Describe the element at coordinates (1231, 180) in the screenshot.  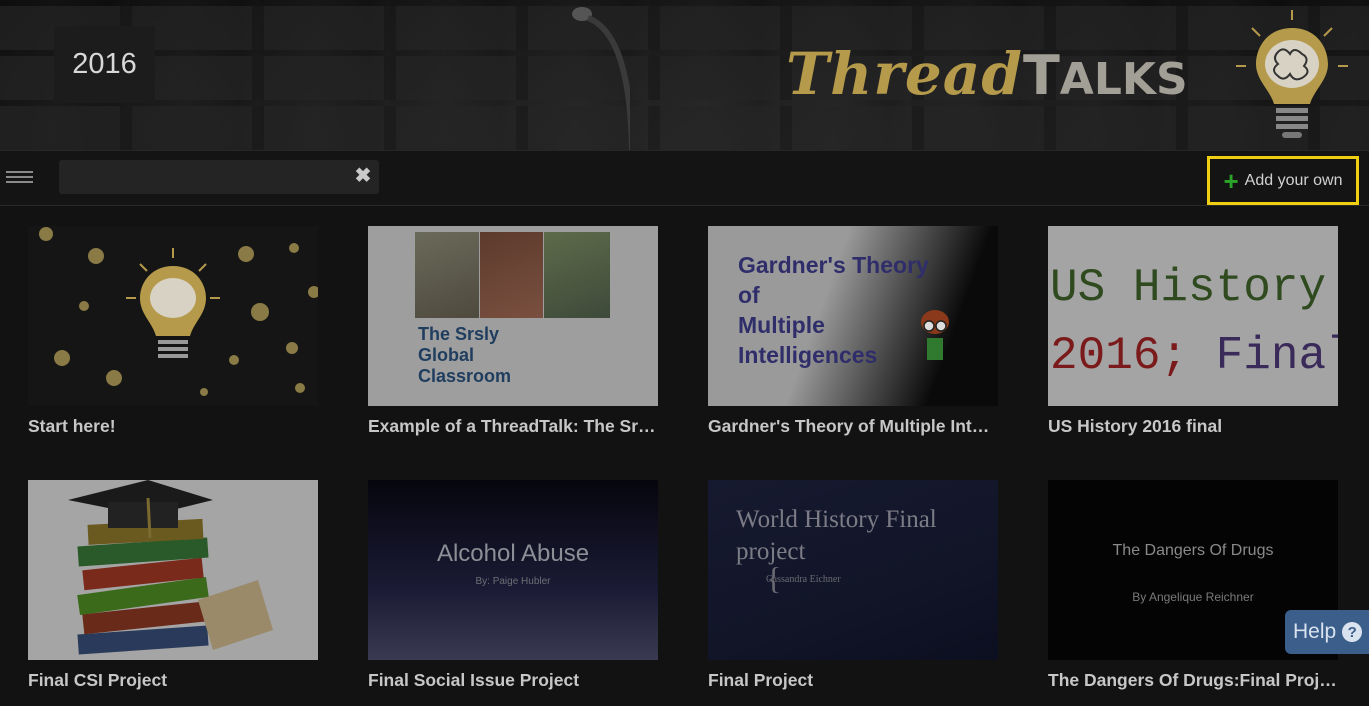
I see `plus-icon: +` at that location.